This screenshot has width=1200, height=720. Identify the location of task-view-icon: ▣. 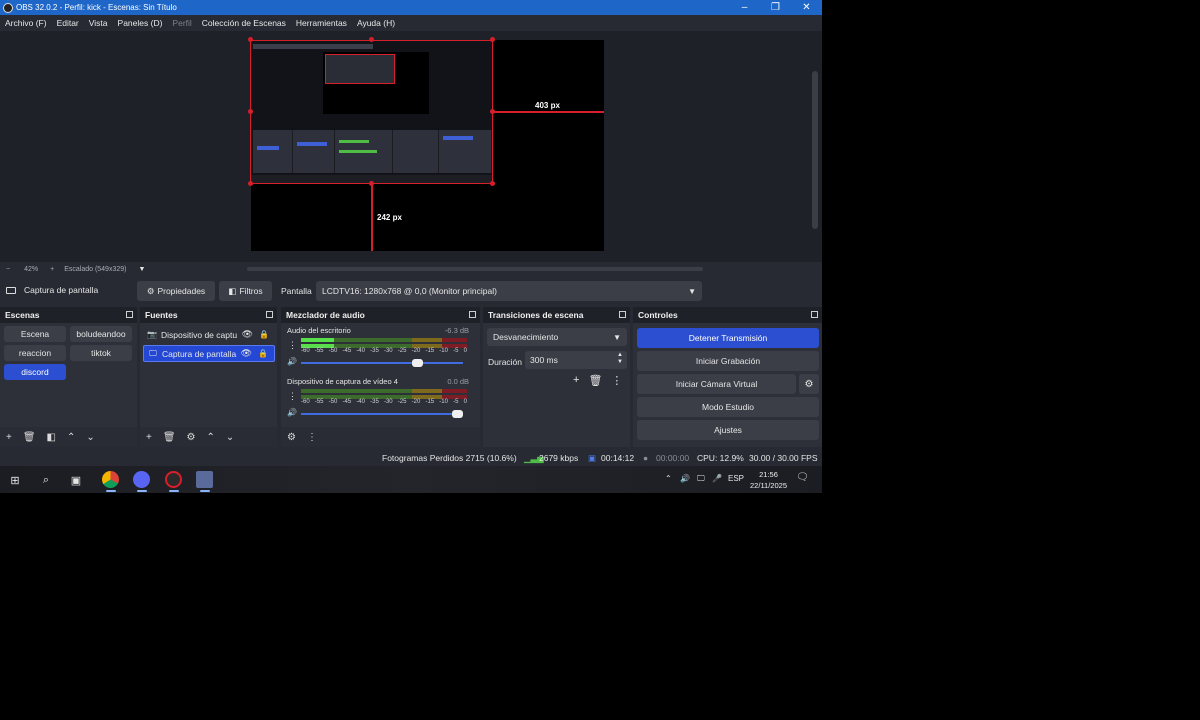
(76, 480).